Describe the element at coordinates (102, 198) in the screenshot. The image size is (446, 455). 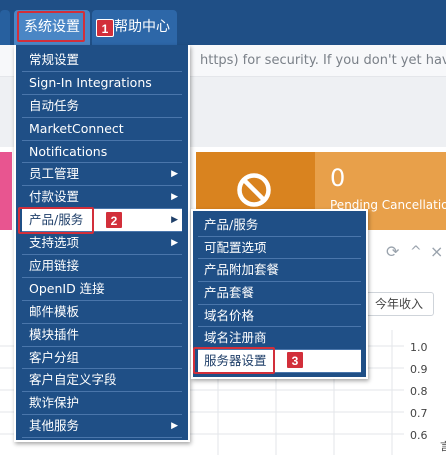
I see `menu-item-payment-settings: 付款设置 ▶` at that location.